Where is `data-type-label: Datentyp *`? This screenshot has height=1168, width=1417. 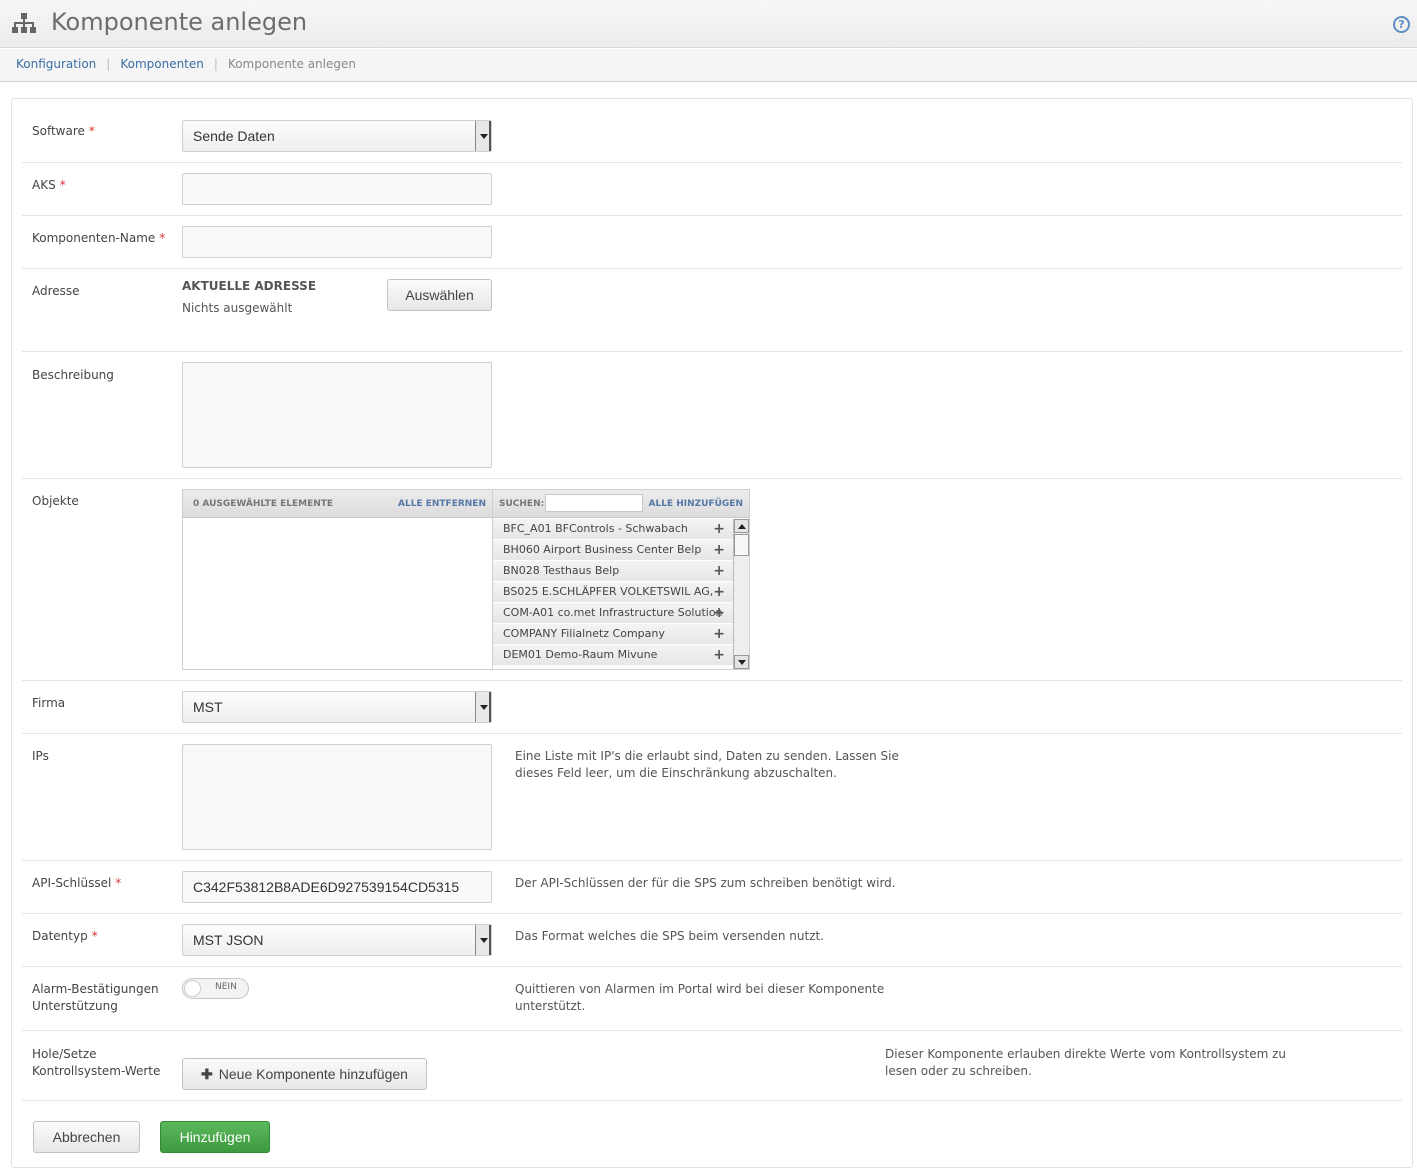 data-type-label: Datentyp * is located at coordinates (65, 936).